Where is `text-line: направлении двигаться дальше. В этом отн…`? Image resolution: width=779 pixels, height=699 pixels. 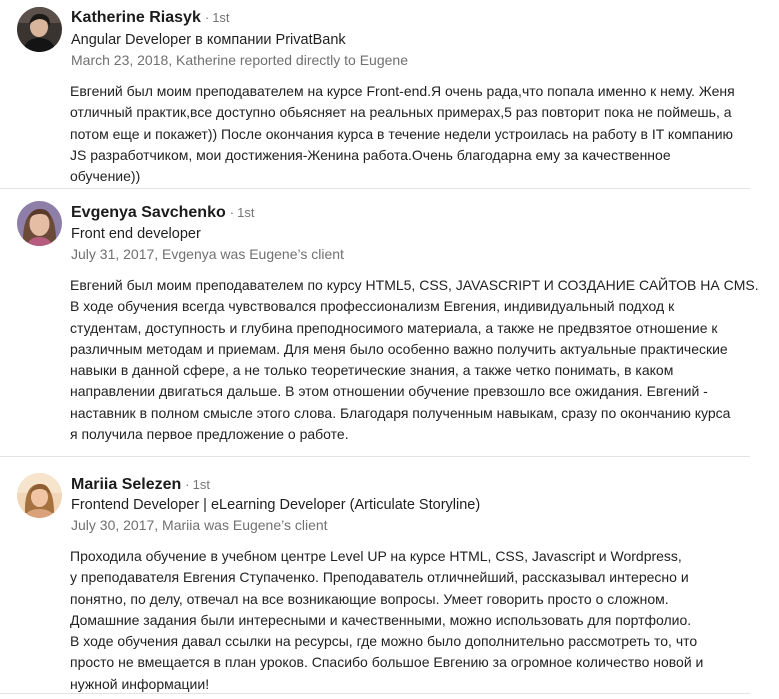 text-line: направлении двигаться дальше. В этом отн… is located at coordinates (389, 391).